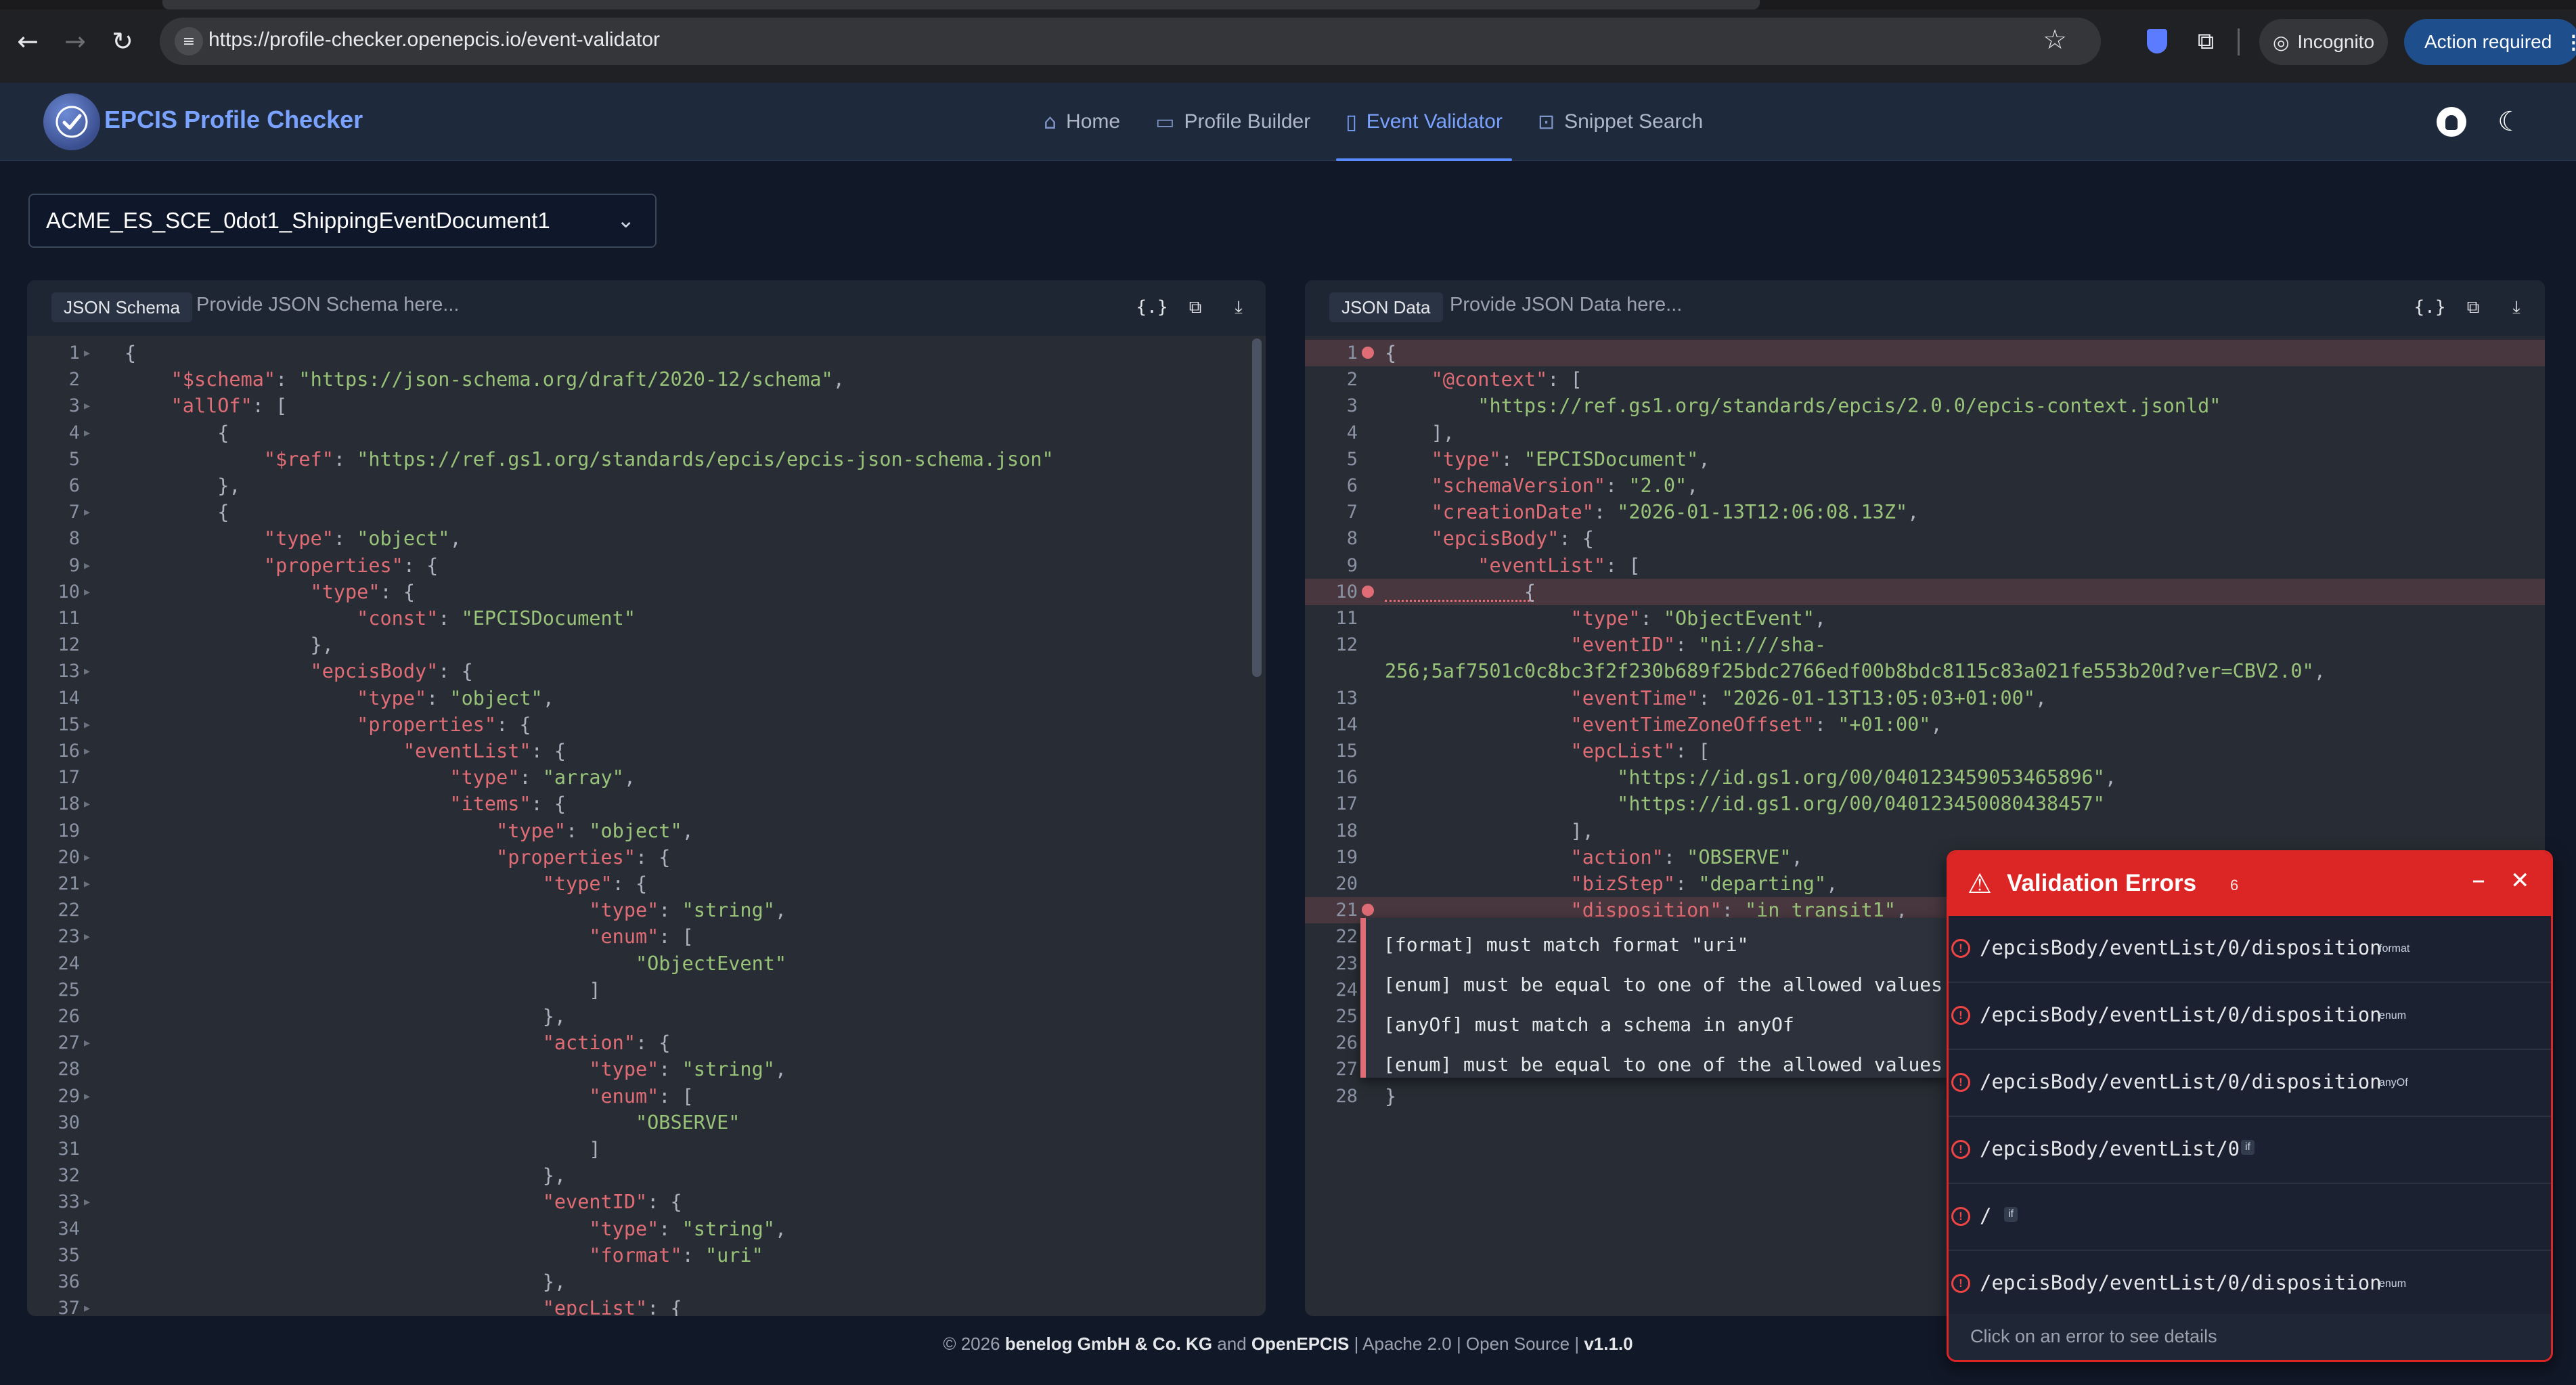 This screenshot has width=2576, height=1385. I want to click on code-line: 1 ▸ {, so click(646, 353).